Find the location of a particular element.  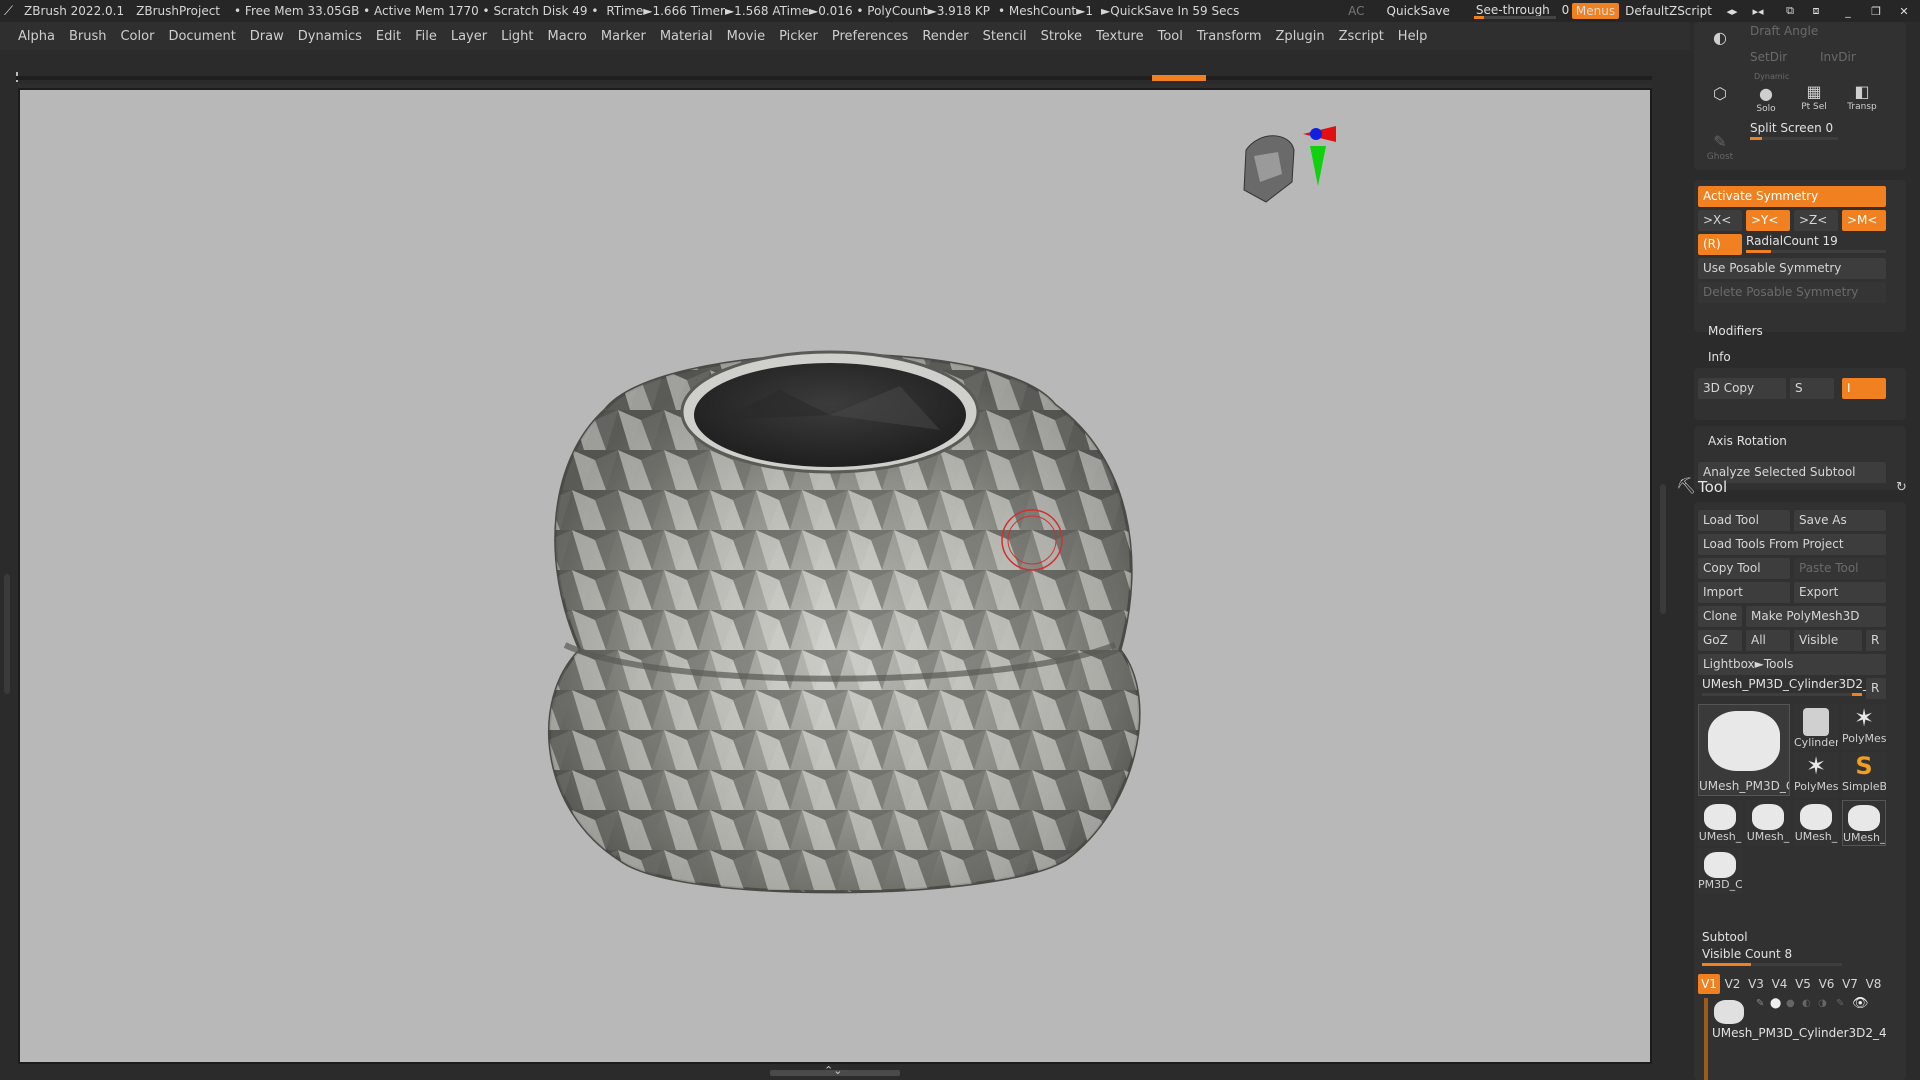

current-tool-r-button: R is located at coordinates (1876, 688).